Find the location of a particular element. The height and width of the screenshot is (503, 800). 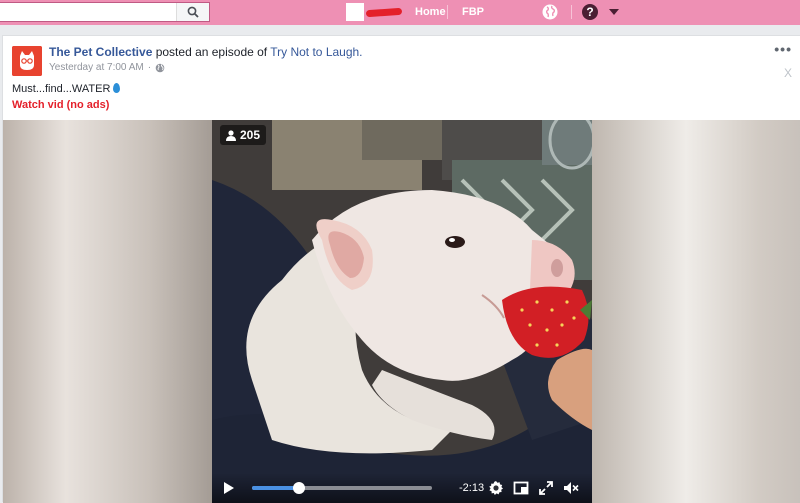

post-text: Must...find...WATER is located at coordinates (66, 88).